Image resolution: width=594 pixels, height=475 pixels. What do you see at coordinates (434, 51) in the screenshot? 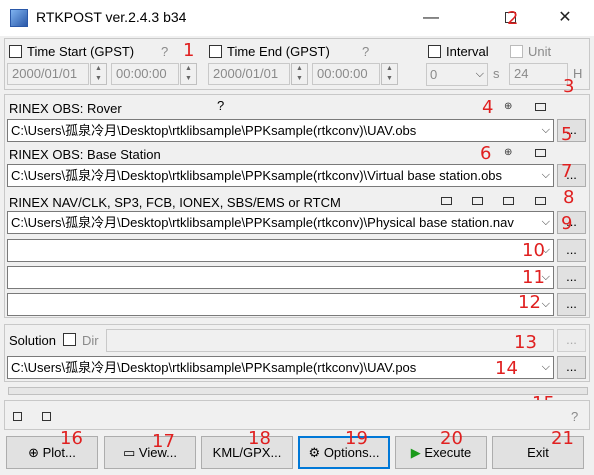
I see `interval-checkbox` at bounding box center [434, 51].